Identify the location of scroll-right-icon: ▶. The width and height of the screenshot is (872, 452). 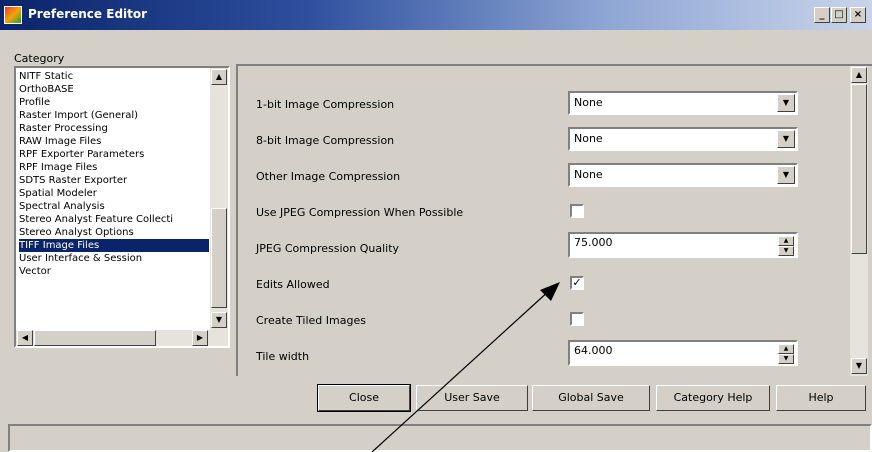
(200, 338).